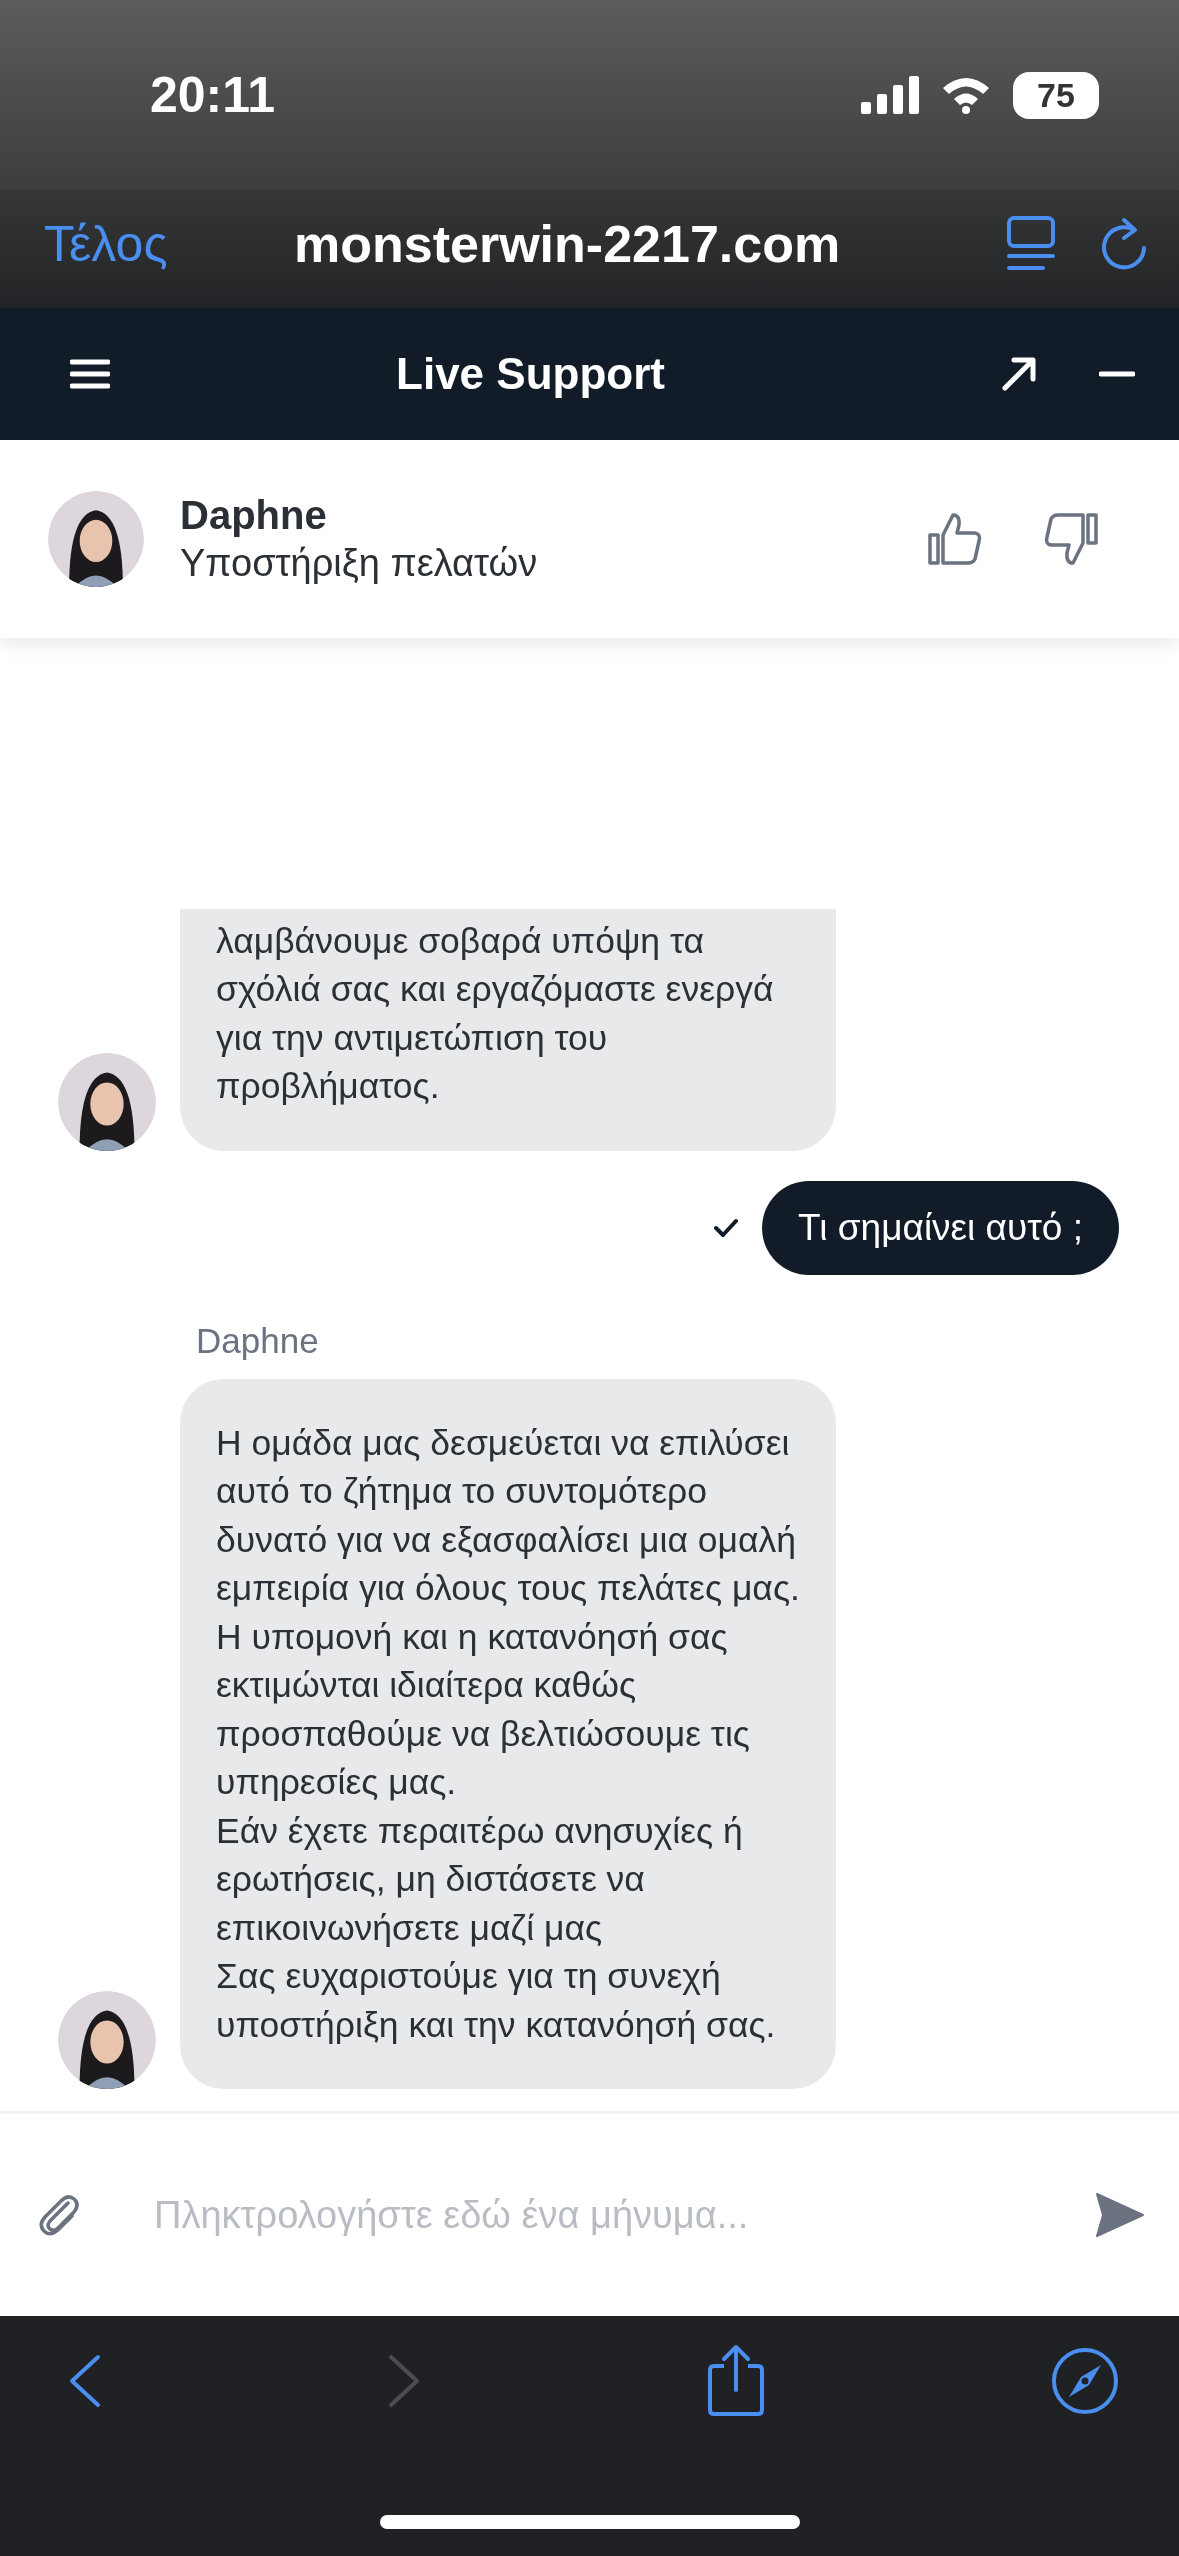 Image resolution: width=1179 pixels, height=2556 pixels. Describe the element at coordinates (508, 1029) in the screenshot. I see `agent-message-bubble: λαμβάνουμε σοβαρά υπόψη τα σχόλιά σας και εργαζόμαστε ενεργά για την αντιμετώπιση του προβλήματος.` at that location.